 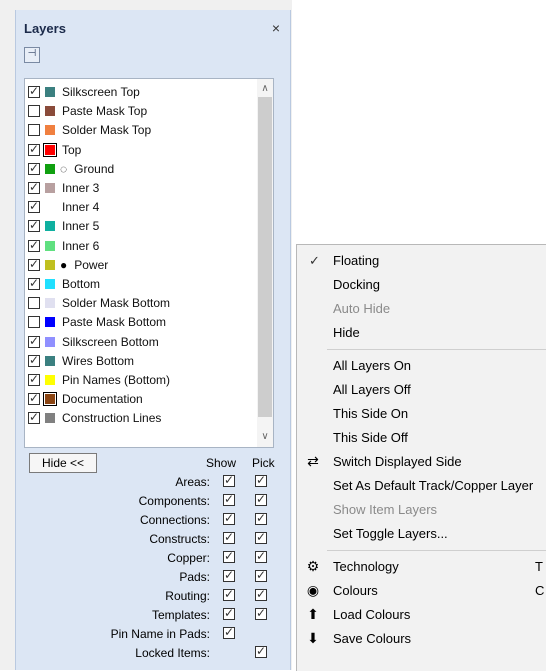 What do you see at coordinates (87, 111) in the screenshot?
I see `layer-row: Paste Mask Top` at bounding box center [87, 111].